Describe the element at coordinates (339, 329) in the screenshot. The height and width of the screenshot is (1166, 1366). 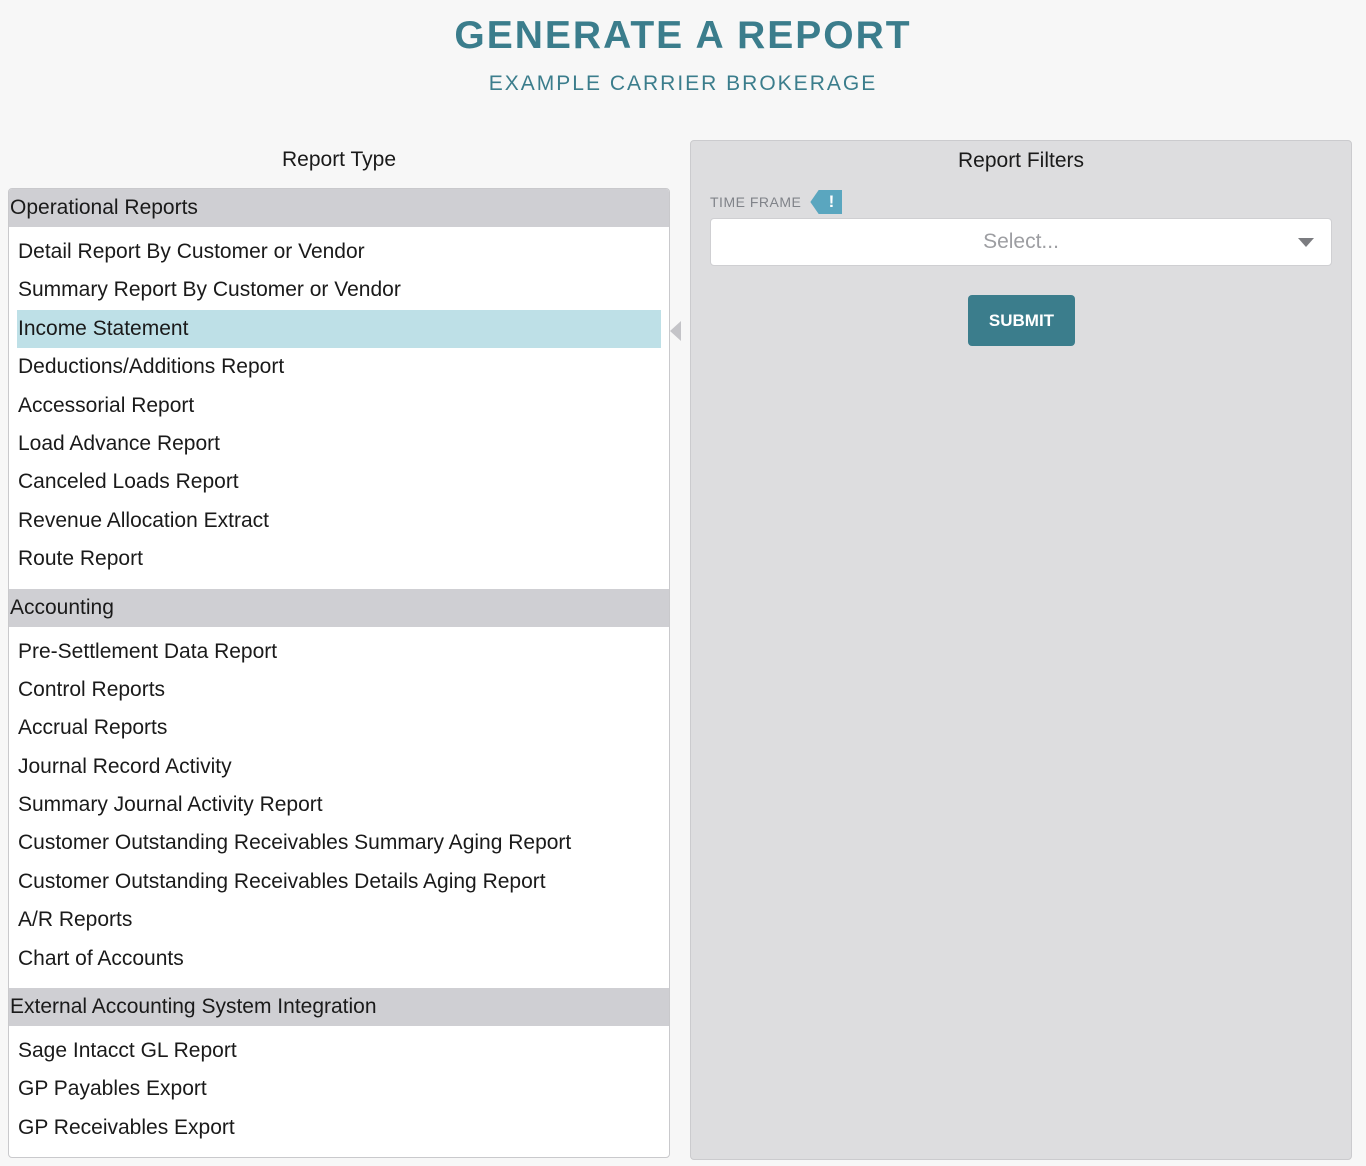
I see `report-list-item: Income Statement` at that location.